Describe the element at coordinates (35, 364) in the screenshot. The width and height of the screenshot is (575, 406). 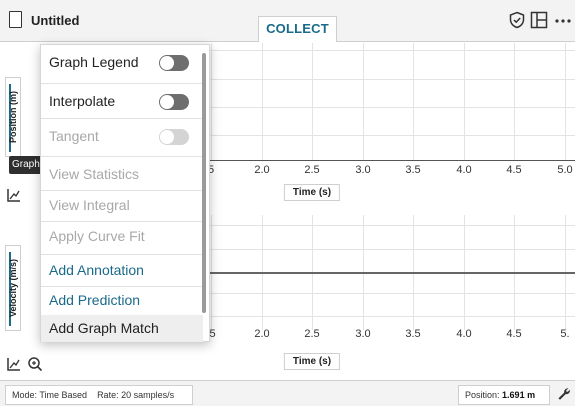
I see `zoom-icon` at that location.